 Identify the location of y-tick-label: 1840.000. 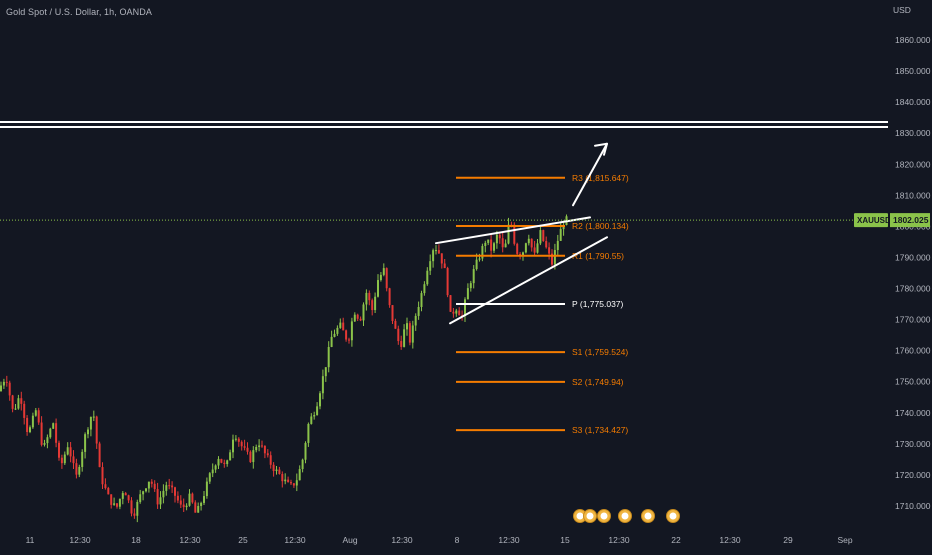
(913, 102).